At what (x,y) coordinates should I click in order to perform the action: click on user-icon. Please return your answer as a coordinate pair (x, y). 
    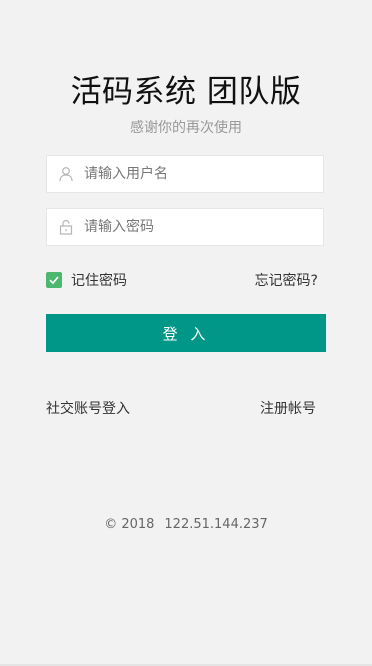
    Looking at the image, I should click on (66, 174).